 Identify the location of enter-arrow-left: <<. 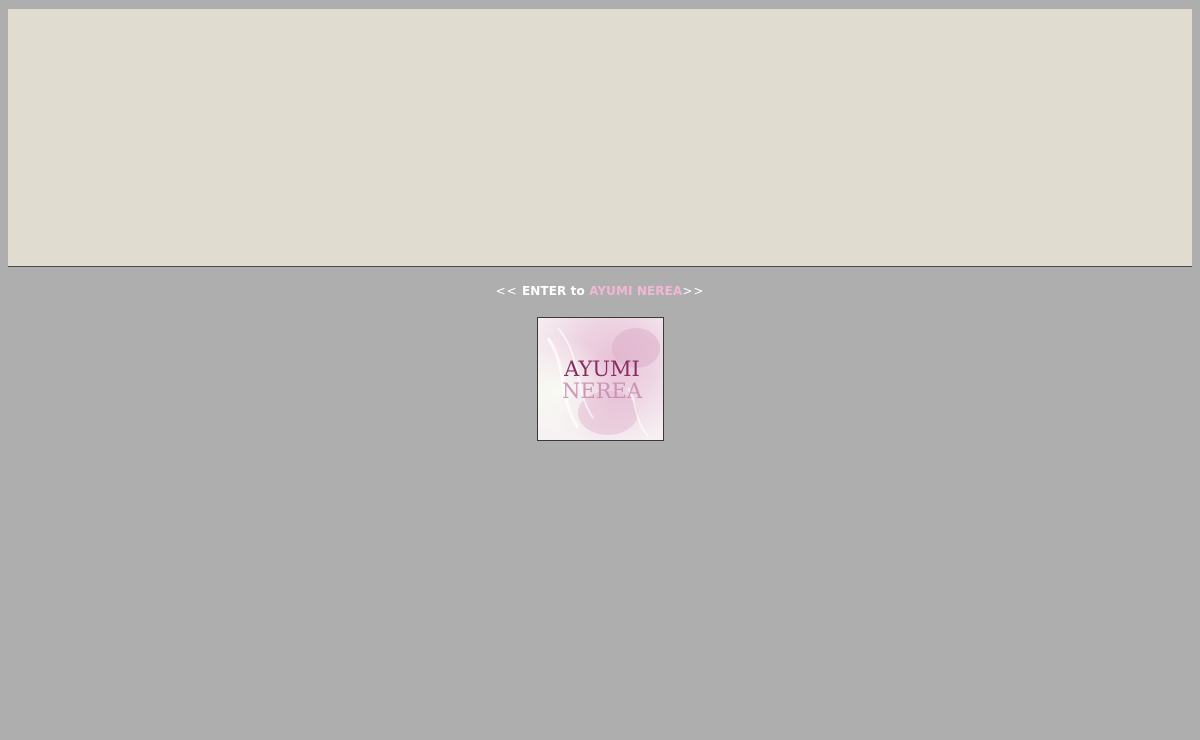
(506, 291).